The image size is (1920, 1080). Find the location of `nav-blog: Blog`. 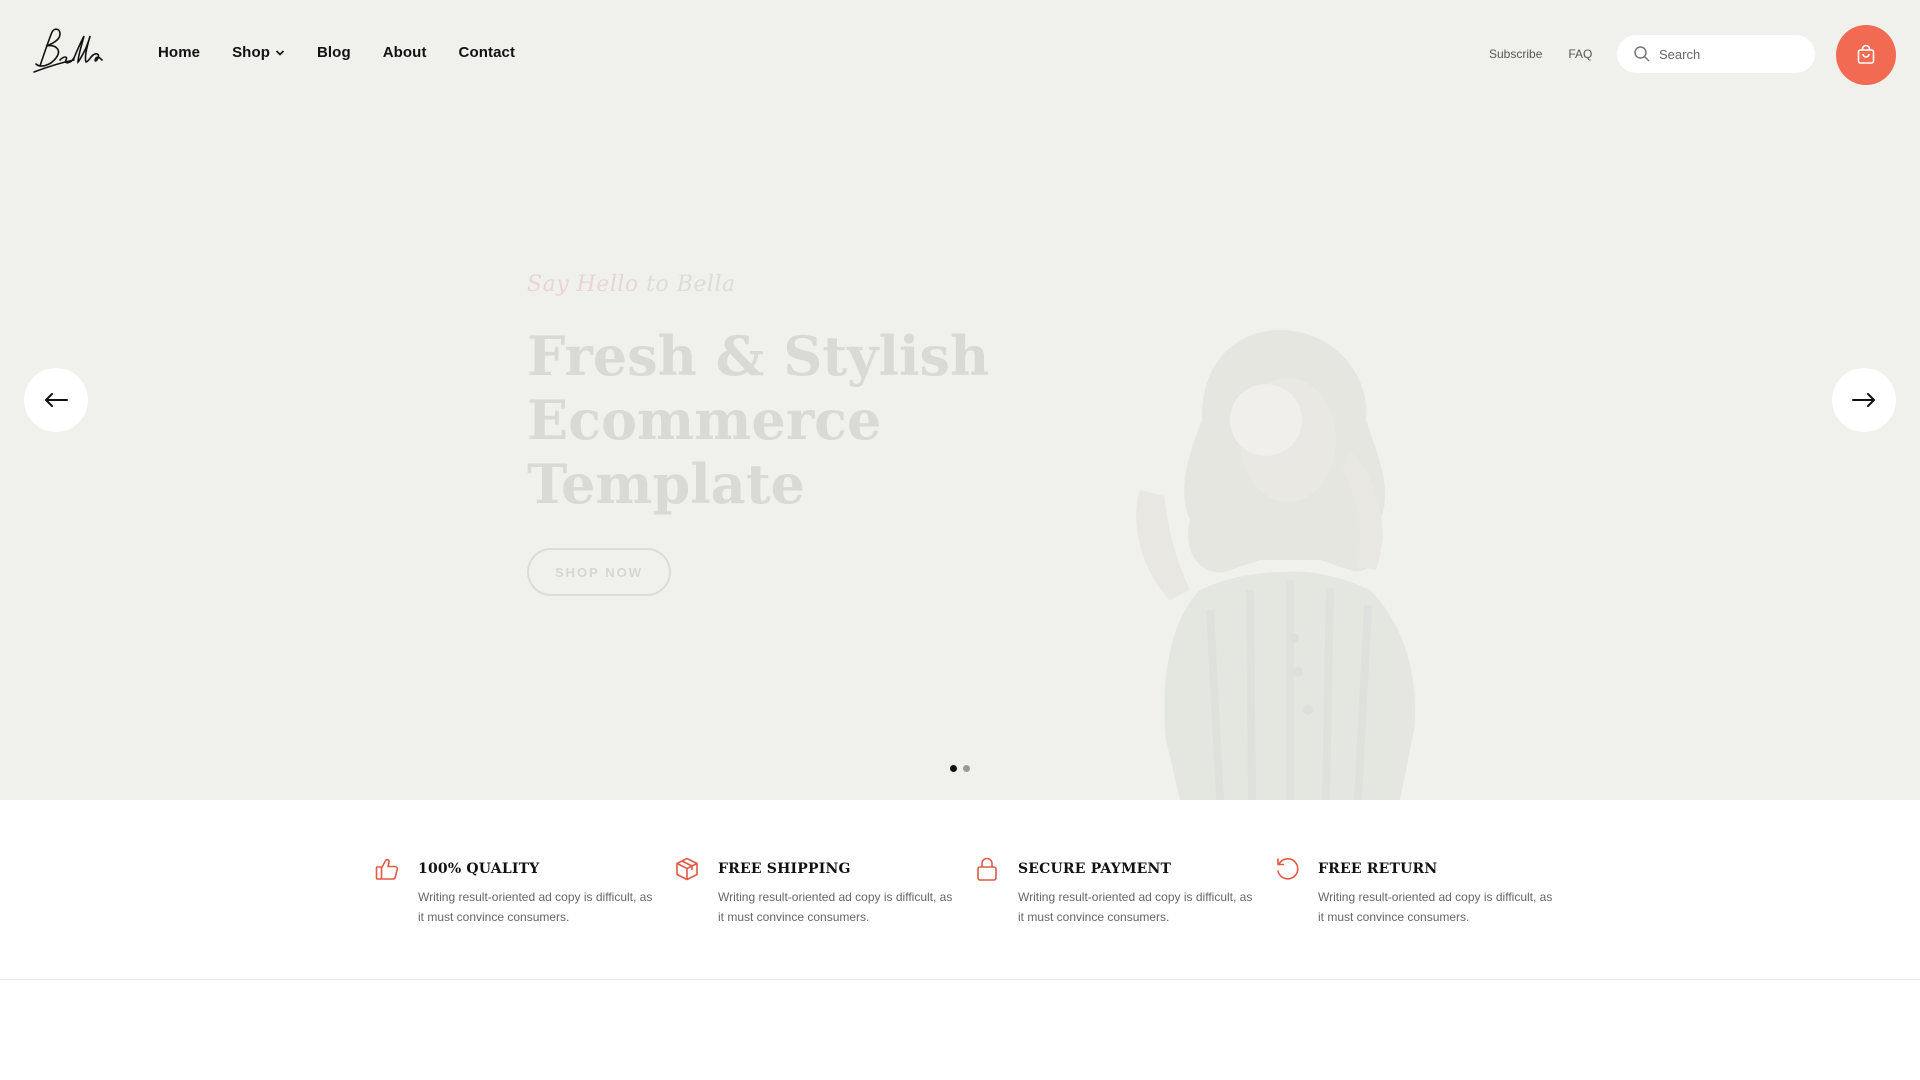

nav-blog: Blog is located at coordinates (334, 52).